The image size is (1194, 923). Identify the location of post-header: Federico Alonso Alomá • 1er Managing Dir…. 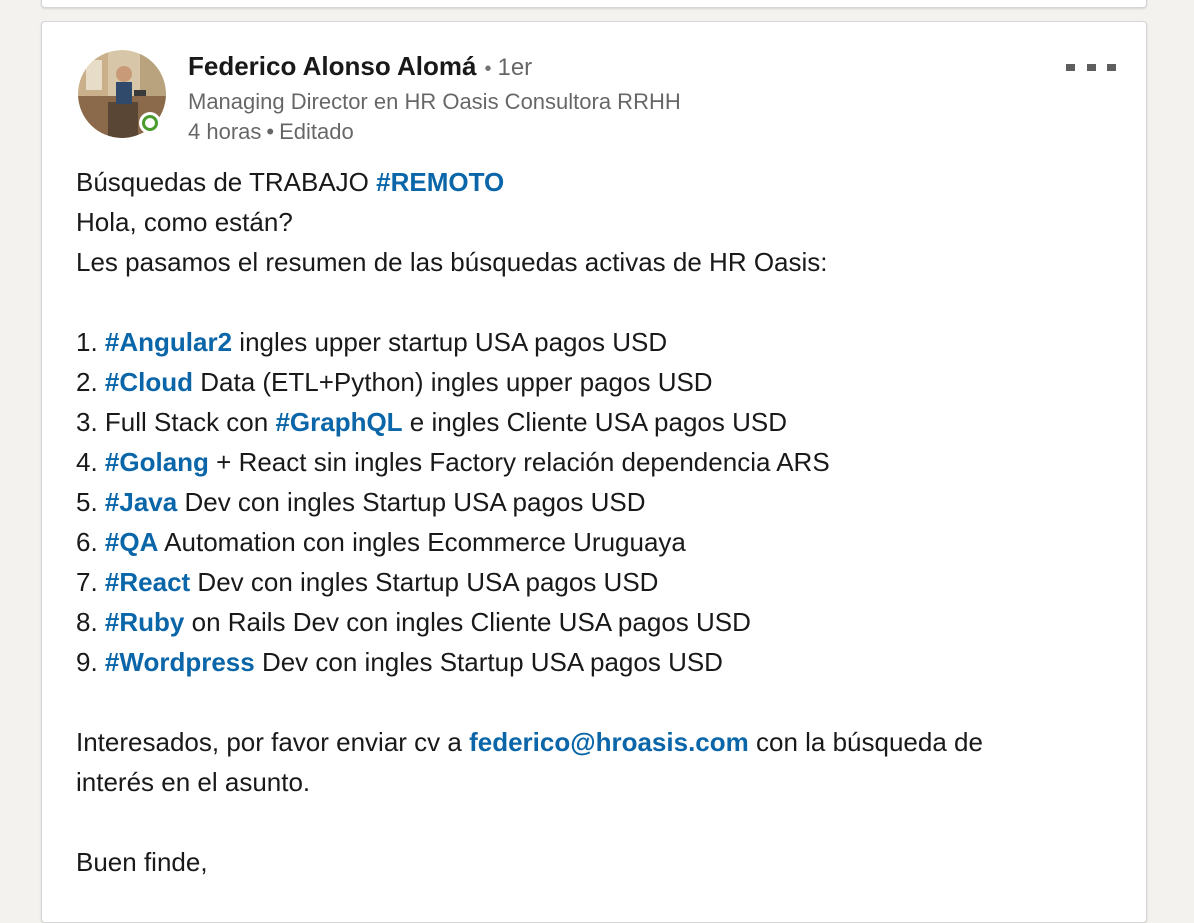
(434, 99).